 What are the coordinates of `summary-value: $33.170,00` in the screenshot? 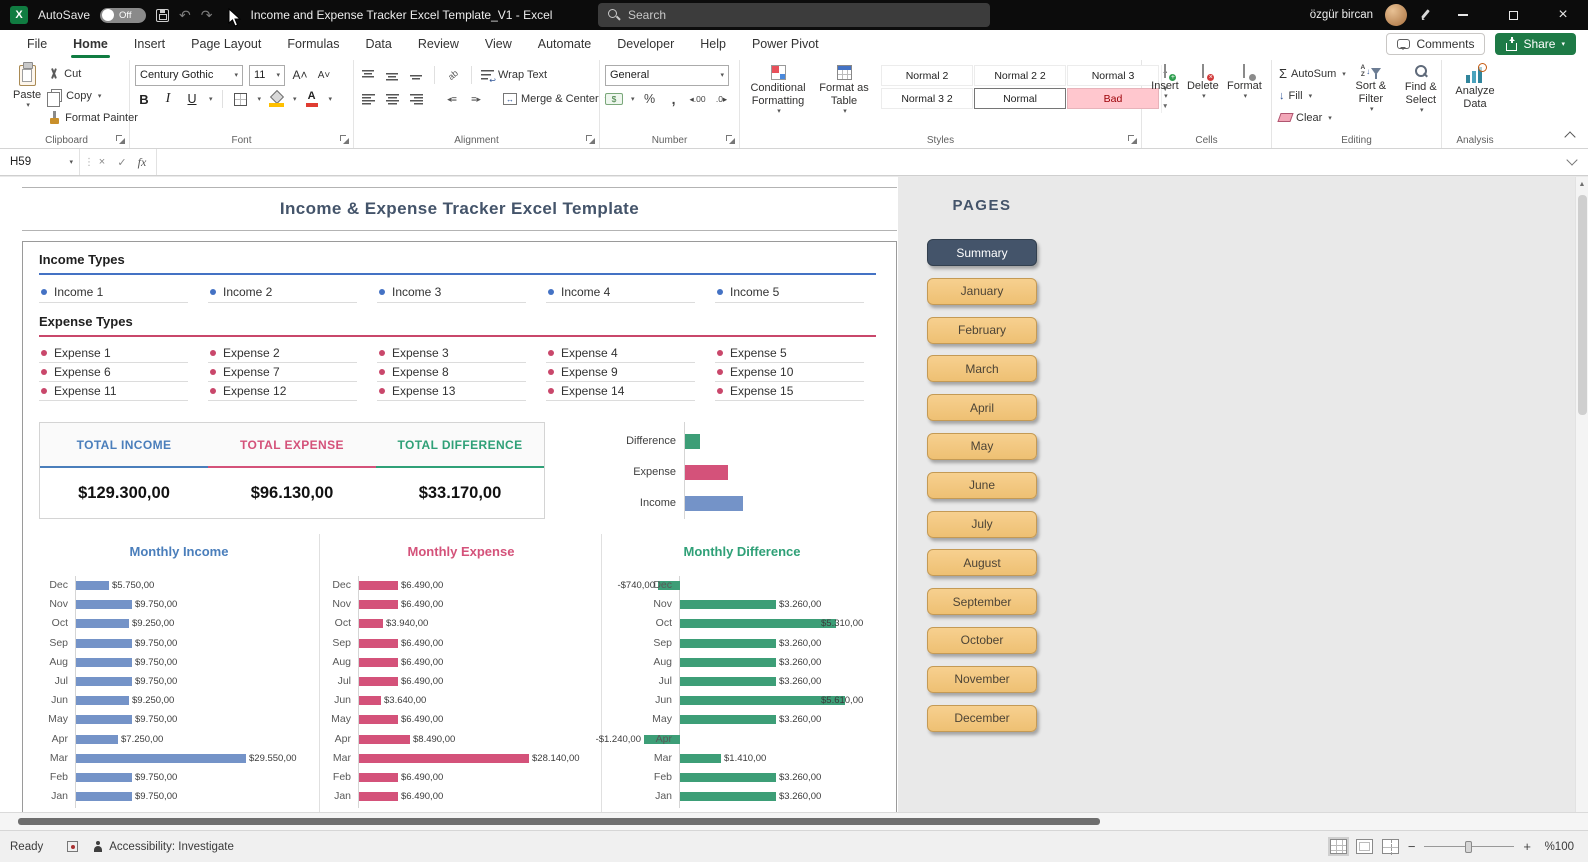 It's located at (460, 493).